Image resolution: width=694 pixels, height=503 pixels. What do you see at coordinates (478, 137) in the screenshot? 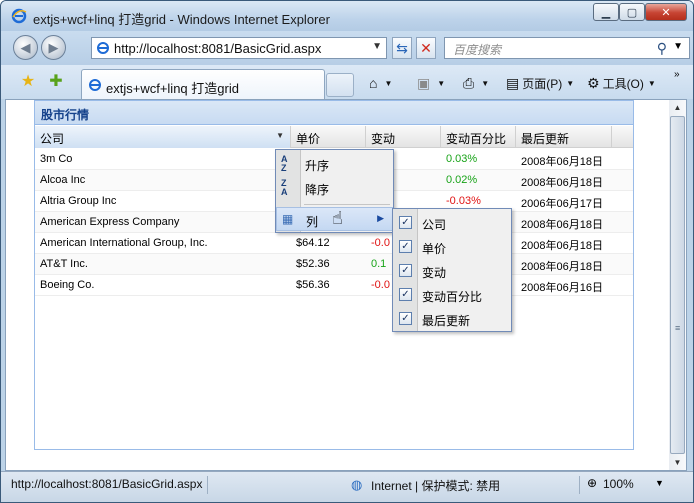
I see `column-header-pct-change: 变动百分比` at bounding box center [478, 137].